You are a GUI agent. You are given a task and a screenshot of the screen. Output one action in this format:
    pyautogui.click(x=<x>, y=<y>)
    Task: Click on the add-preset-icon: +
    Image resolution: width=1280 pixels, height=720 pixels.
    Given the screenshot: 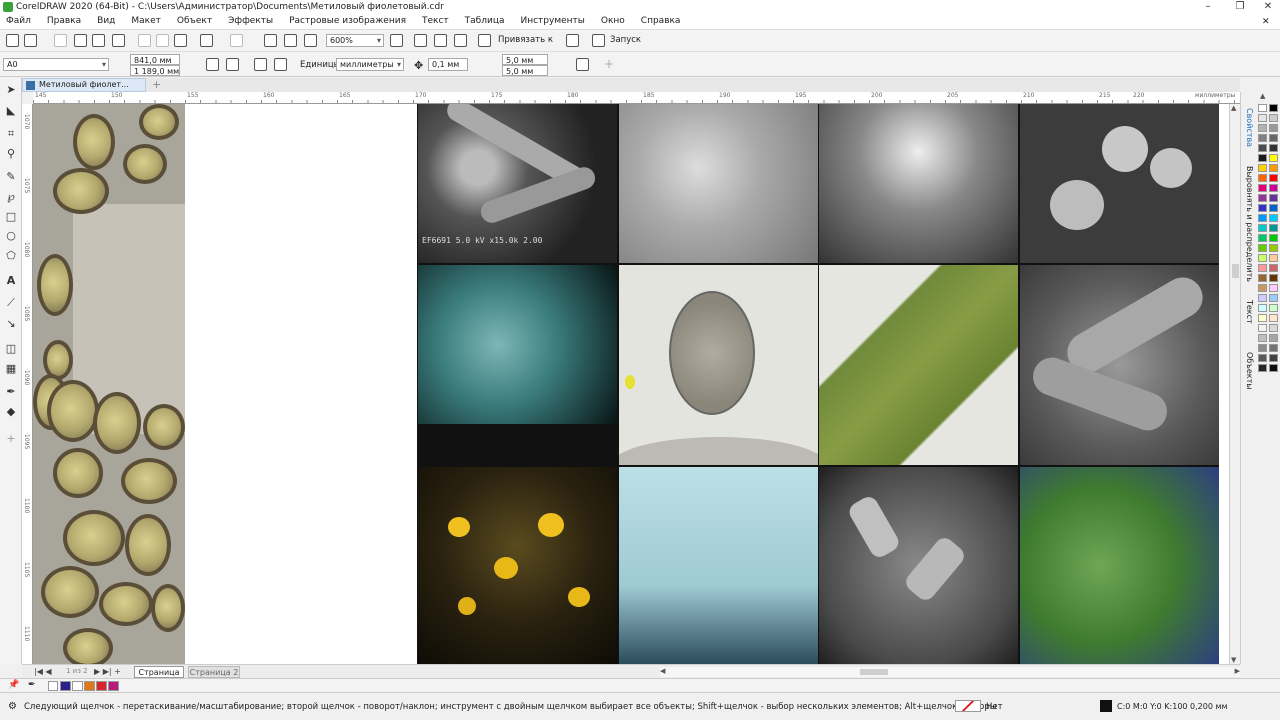 What is the action you would take?
    pyautogui.click(x=609, y=64)
    